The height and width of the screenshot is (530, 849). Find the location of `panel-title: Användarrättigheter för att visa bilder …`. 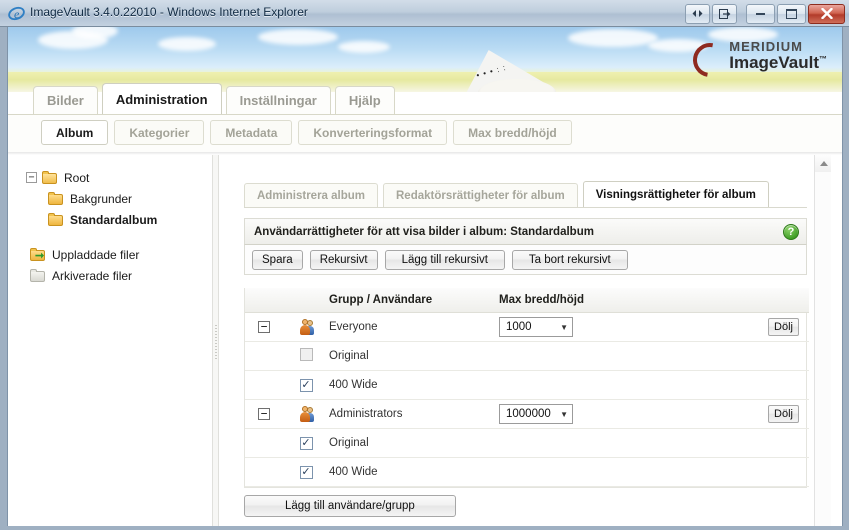

panel-title: Användarrättigheter för att visa bilder … is located at coordinates (424, 231).